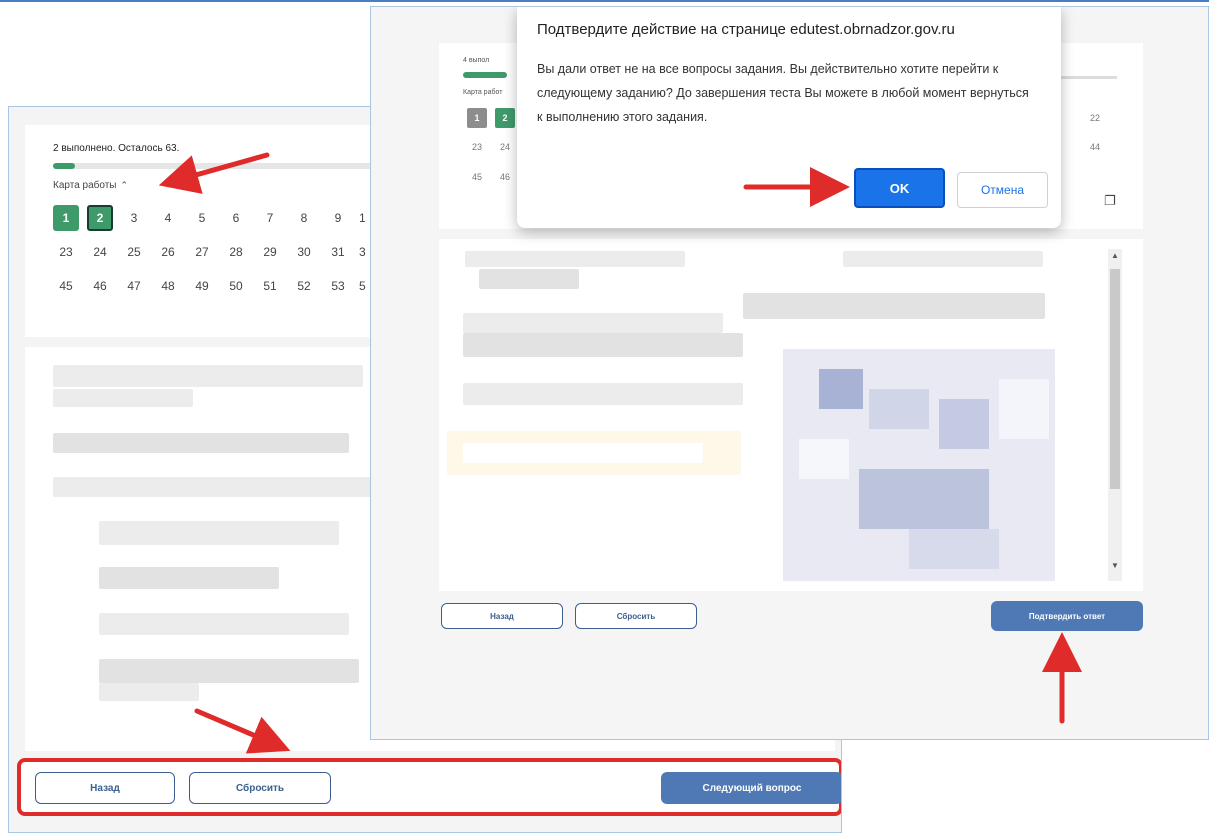 Image resolution: width=1209 pixels, height=833 pixels. What do you see at coordinates (134, 286) in the screenshot?
I see `question-cell: 47` at bounding box center [134, 286].